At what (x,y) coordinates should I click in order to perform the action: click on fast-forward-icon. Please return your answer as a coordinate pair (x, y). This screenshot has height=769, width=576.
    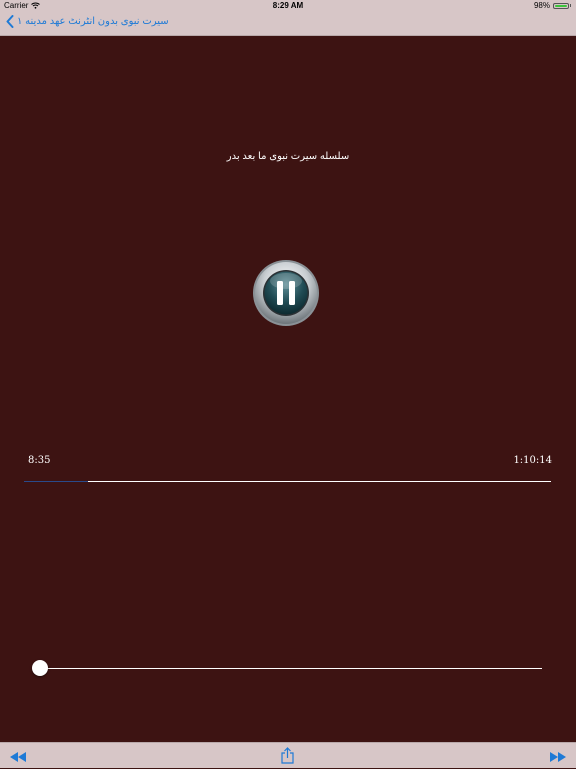
    Looking at the image, I should click on (558, 757).